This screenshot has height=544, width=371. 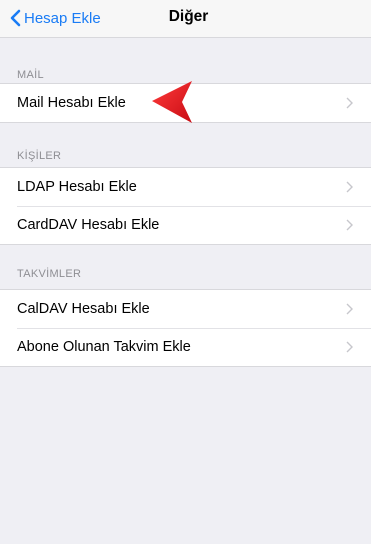 I want to click on contacts-group: LDAP Hesabı Ekle CardDAV Hesabı Ekle, so click(x=185, y=206).